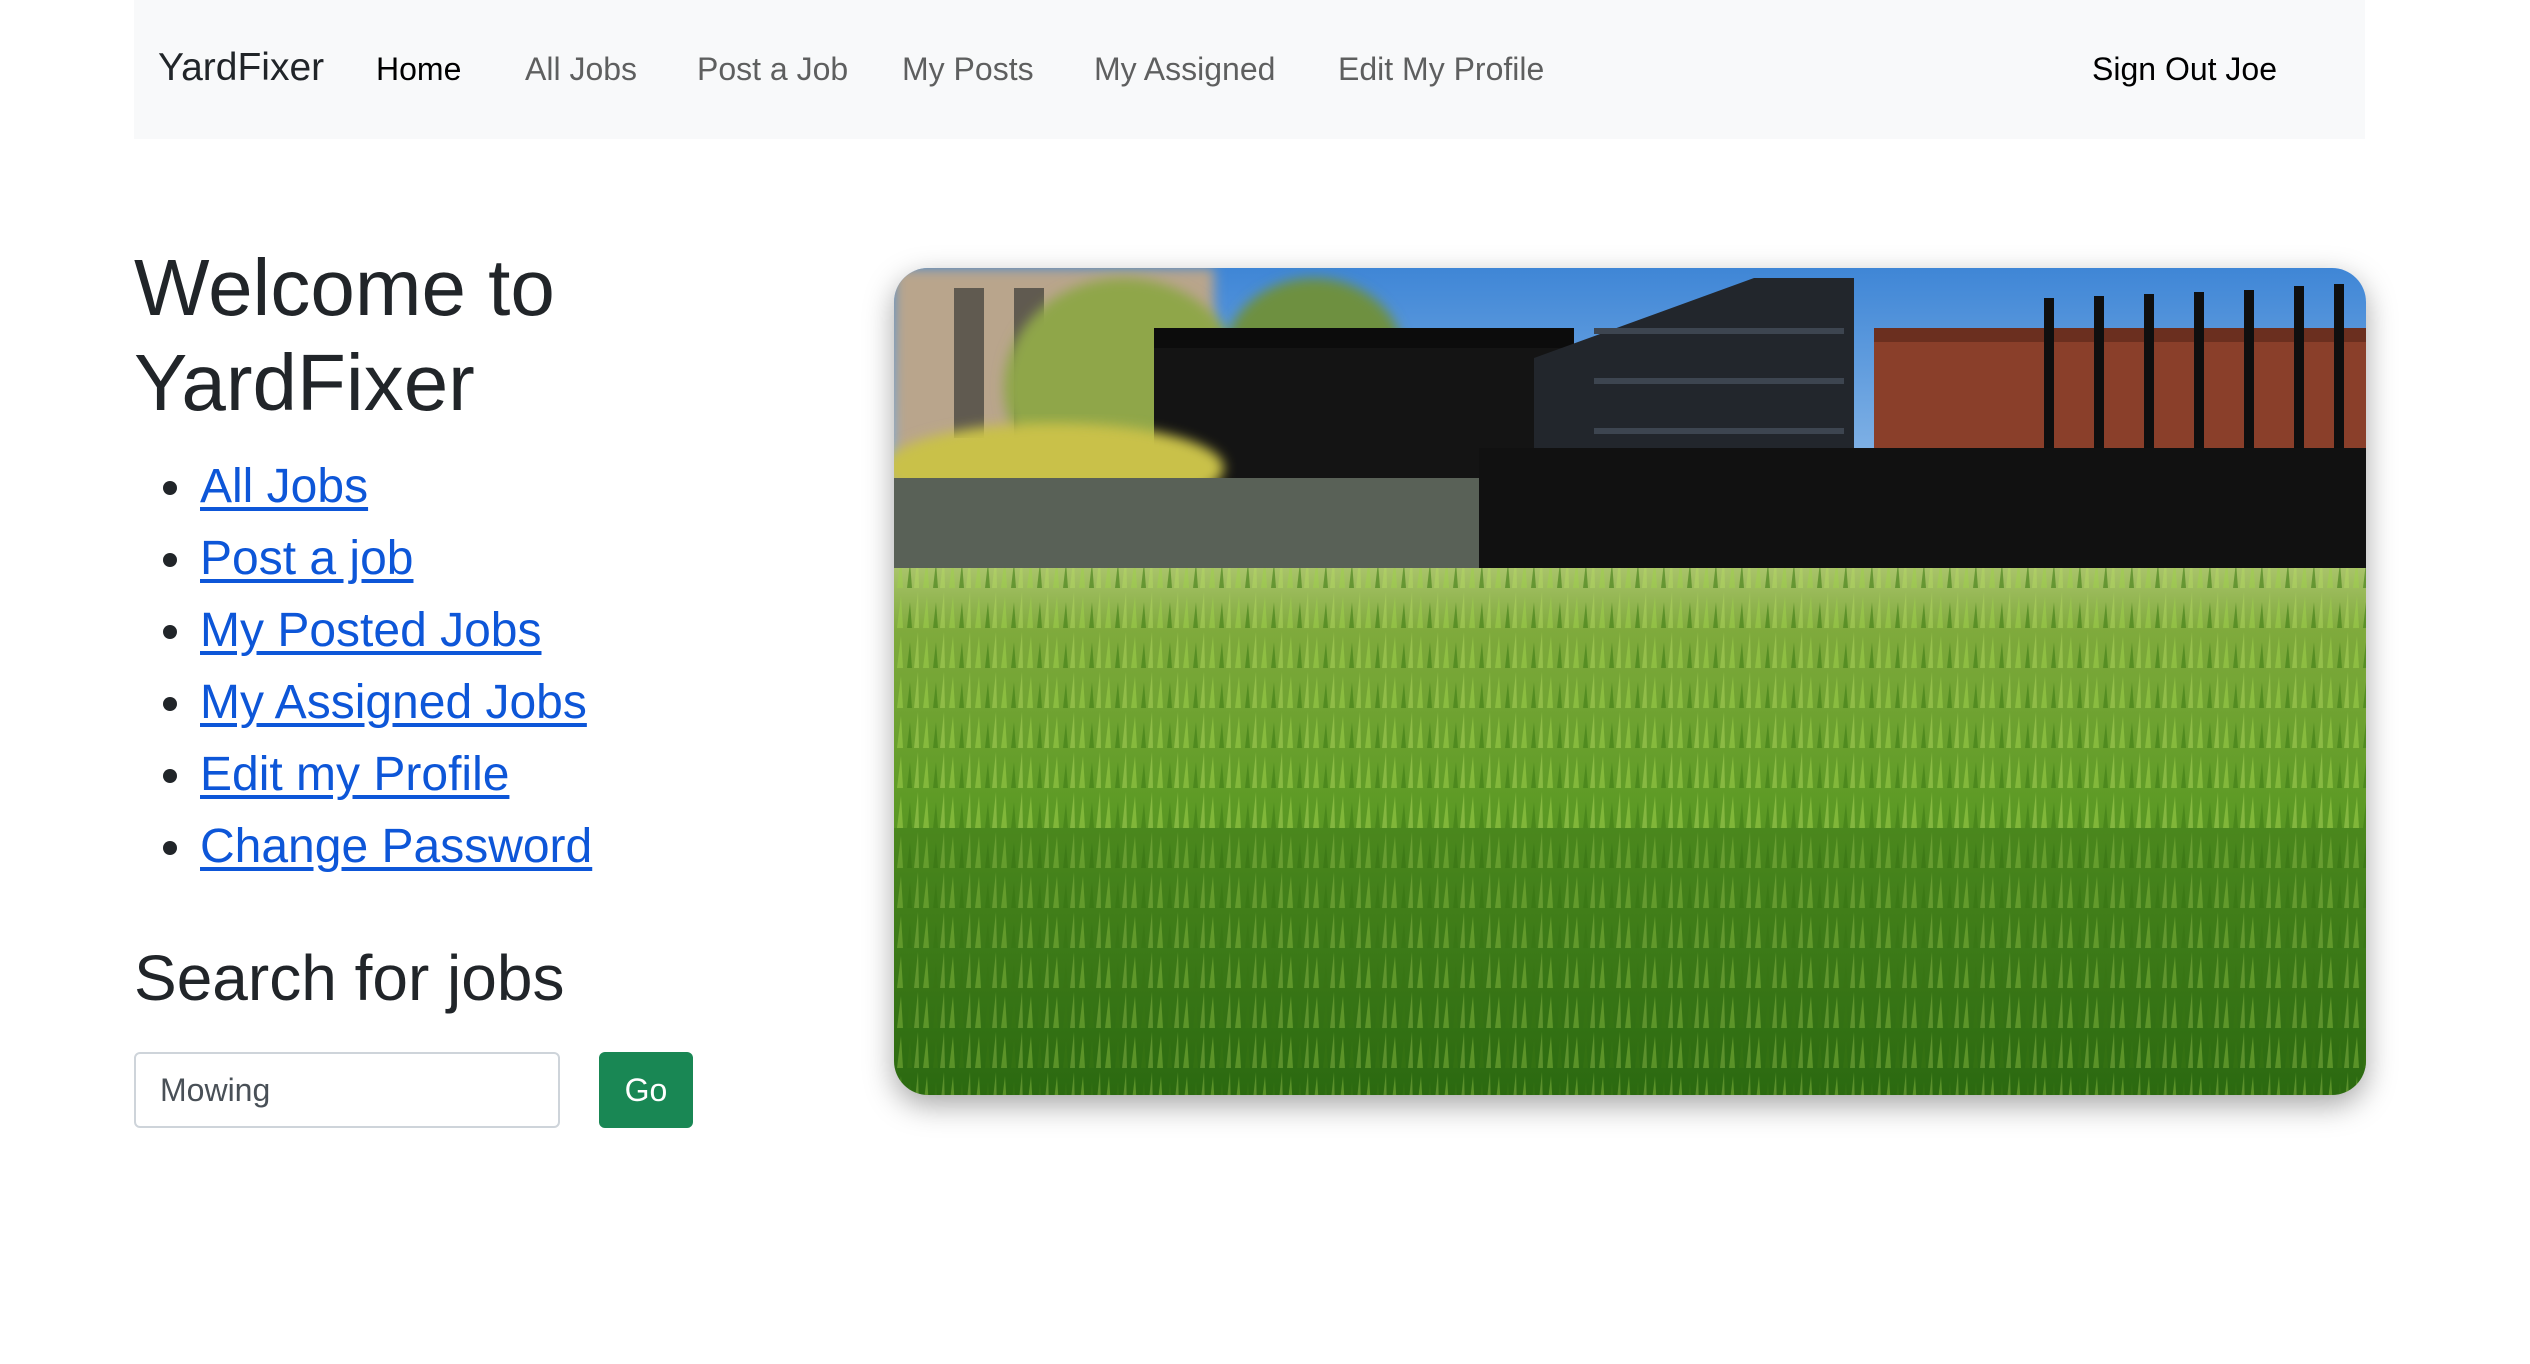  What do you see at coordinates (370, 630) in the screenshot?
I see `link-my-posted-jobs: My Posted Jobs` at bounding box center [370, 630].